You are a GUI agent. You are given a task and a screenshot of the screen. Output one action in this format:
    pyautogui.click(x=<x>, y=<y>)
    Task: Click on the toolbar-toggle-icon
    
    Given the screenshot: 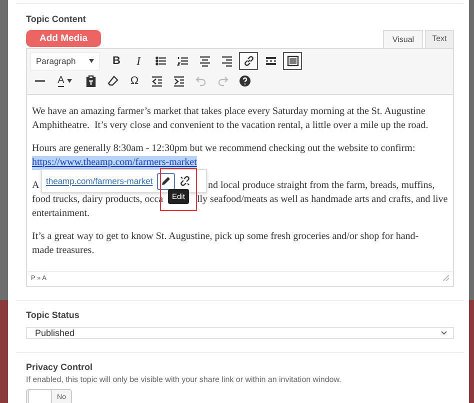 What is the action you would take?
    pyautogui.click(x=292, y=61)
    